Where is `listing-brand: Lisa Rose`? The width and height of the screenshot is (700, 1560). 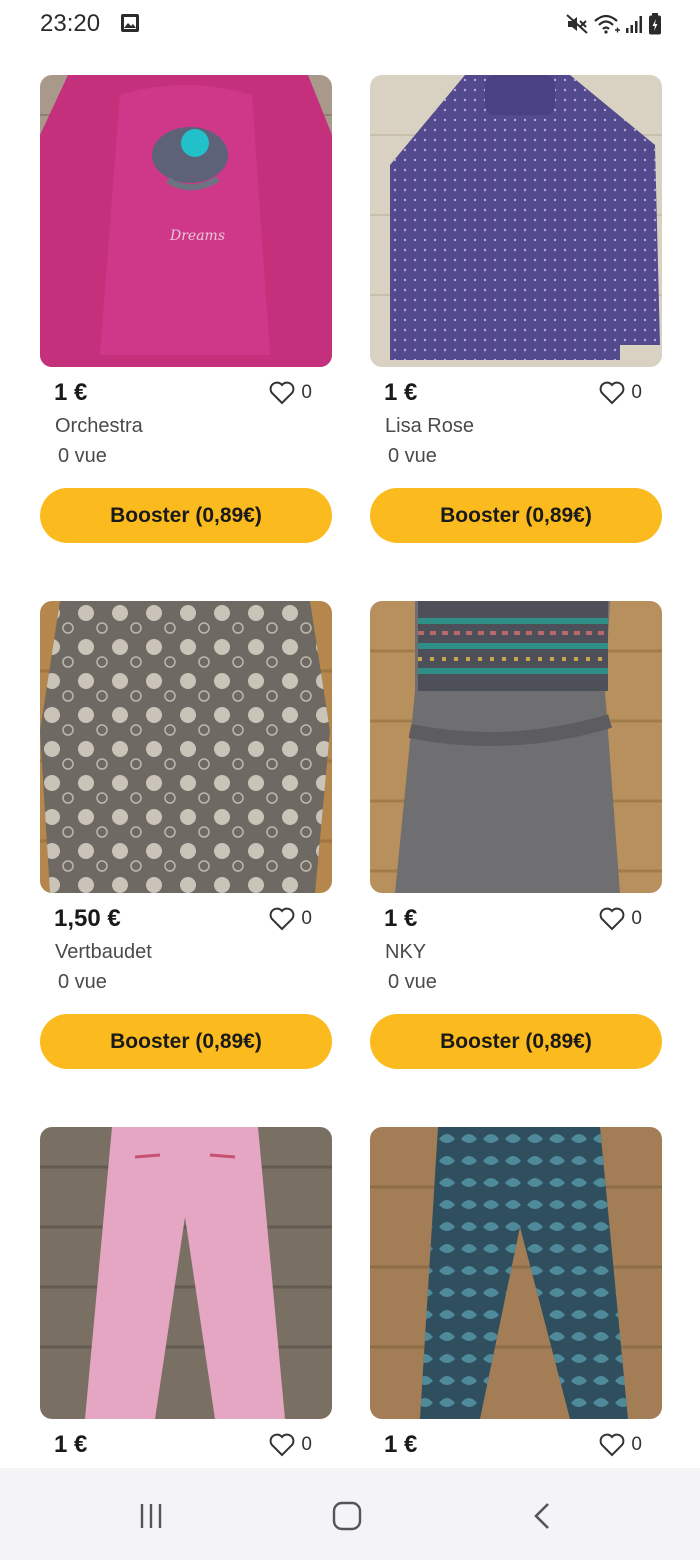
listing-brand: Lisa Rose is located at coordinates (429, 426).